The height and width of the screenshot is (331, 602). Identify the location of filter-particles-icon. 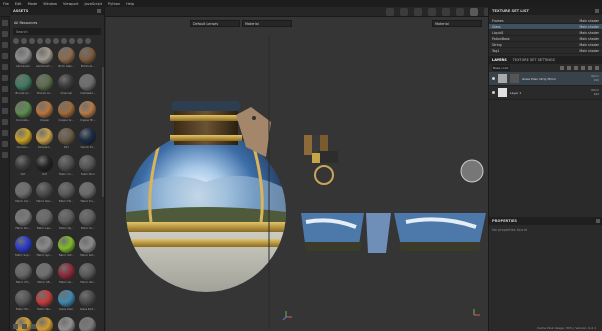
(64, 41).